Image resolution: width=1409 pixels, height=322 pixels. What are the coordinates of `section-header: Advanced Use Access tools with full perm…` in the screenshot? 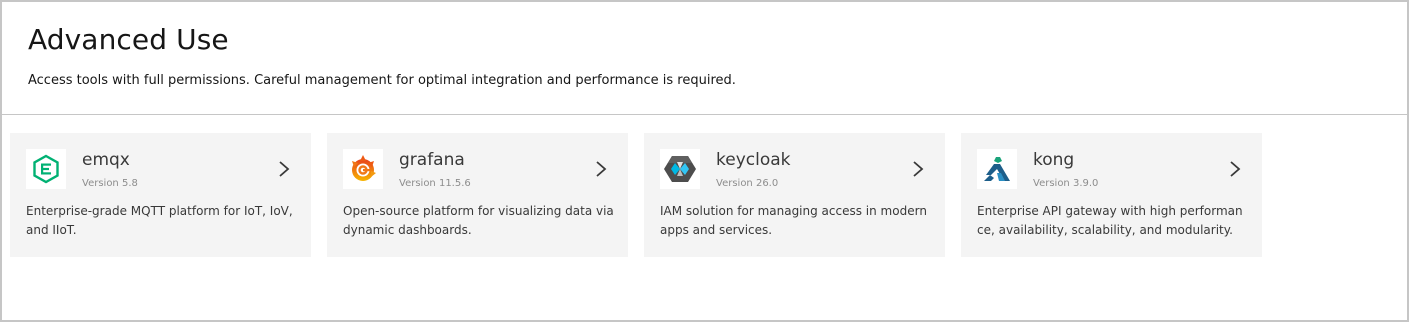 It's located at (382, 55).